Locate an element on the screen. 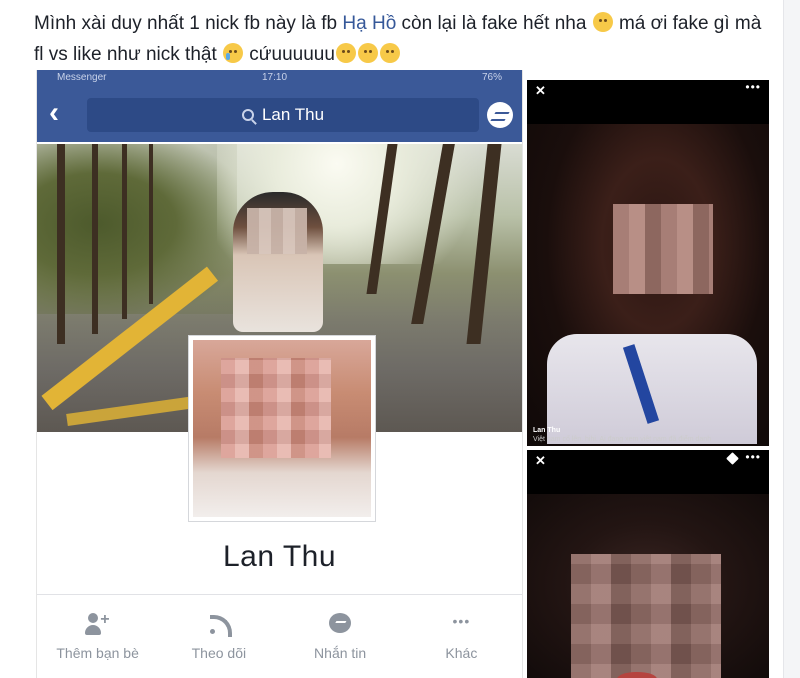 This screenshot has width=800, height=678. profile-actions: + Thêm bạn bè Theo dõi Nhắn tin Khác is located at coordinates (279, 636).